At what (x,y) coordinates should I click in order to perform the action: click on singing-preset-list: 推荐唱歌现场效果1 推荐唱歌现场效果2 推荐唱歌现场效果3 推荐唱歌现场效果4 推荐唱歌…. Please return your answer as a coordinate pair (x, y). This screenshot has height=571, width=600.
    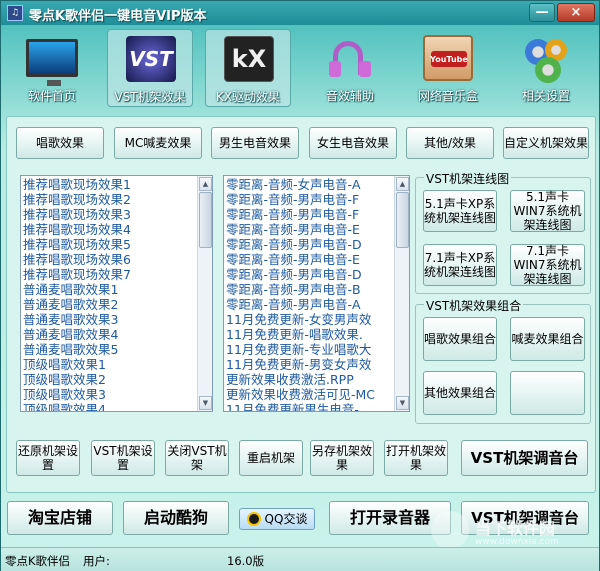
    Looking at the image, I should click on (116, 293).